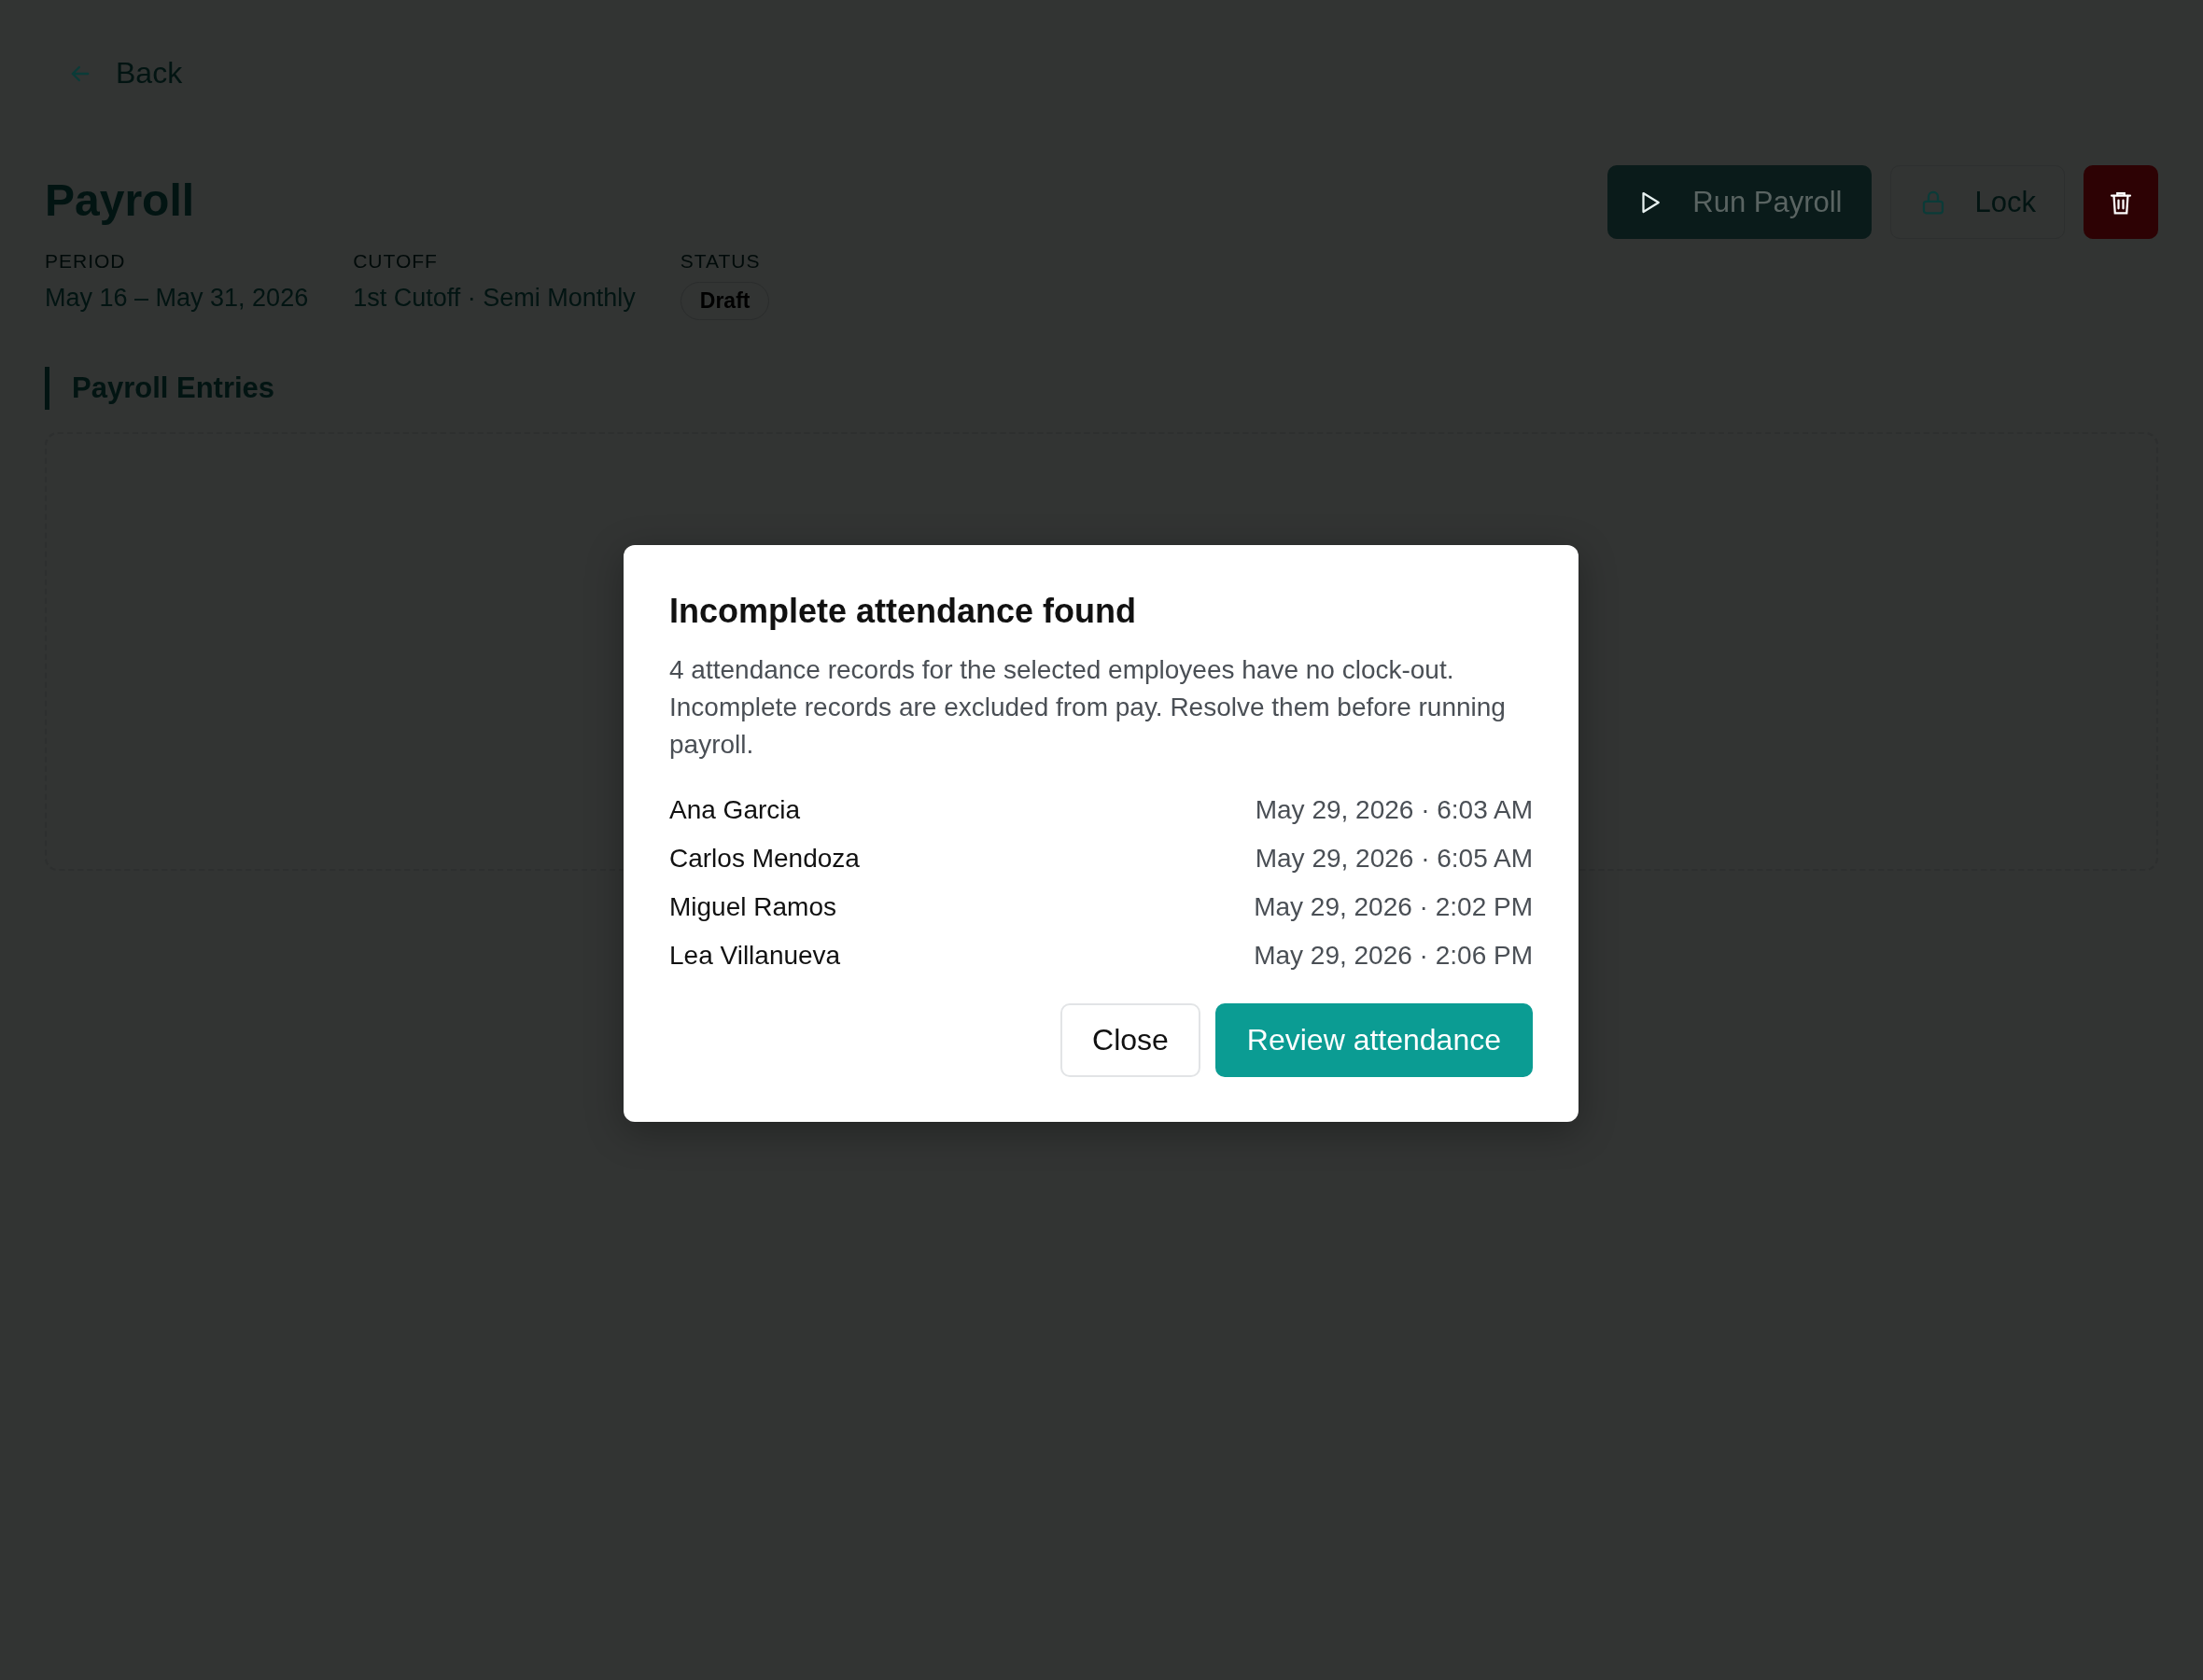 The height and width of the screenshot is (1680, 2203). What do you see at coordinates (1374, 1040) in the screenshot?
I see `review-button: Review attendance` at bounding box center [1374, 1040].